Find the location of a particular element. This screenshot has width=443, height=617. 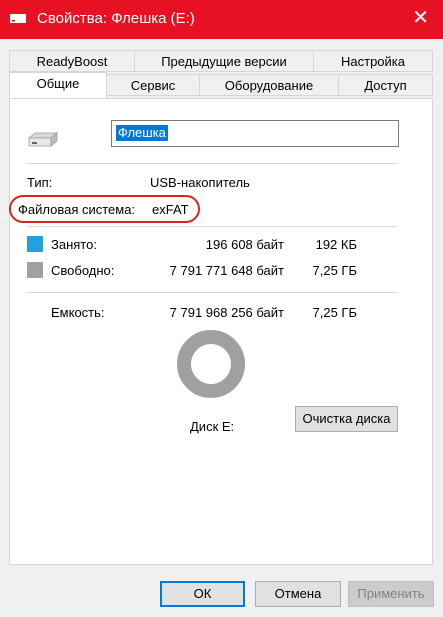

type-label: Тип: is located at coordinates (40, 182).